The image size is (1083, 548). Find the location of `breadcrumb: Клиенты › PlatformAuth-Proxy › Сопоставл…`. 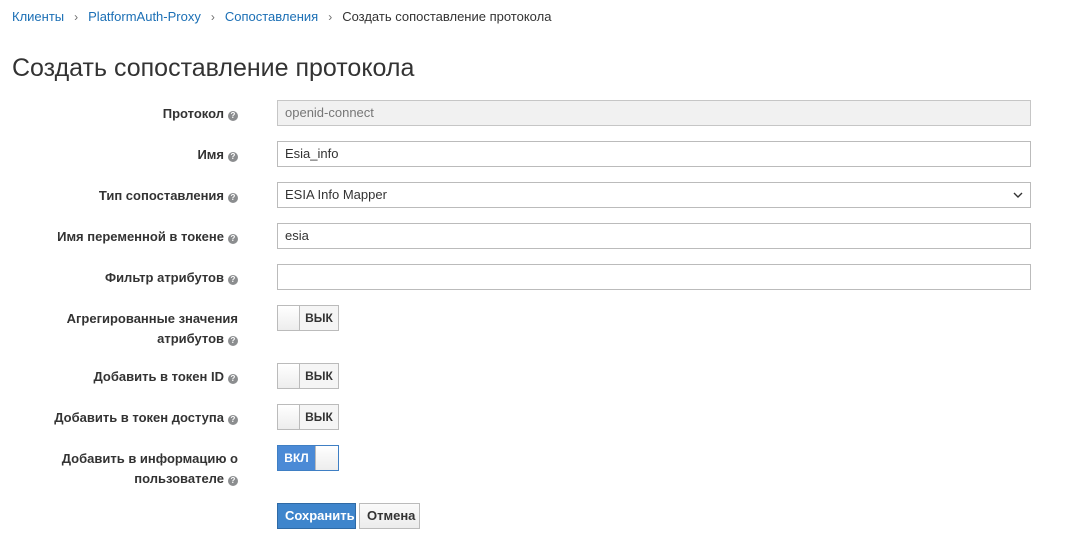

breadcrumb: Клиенты › PlatformAuth-Proxy › Сопоставл… is located at coordinates (281, 16).